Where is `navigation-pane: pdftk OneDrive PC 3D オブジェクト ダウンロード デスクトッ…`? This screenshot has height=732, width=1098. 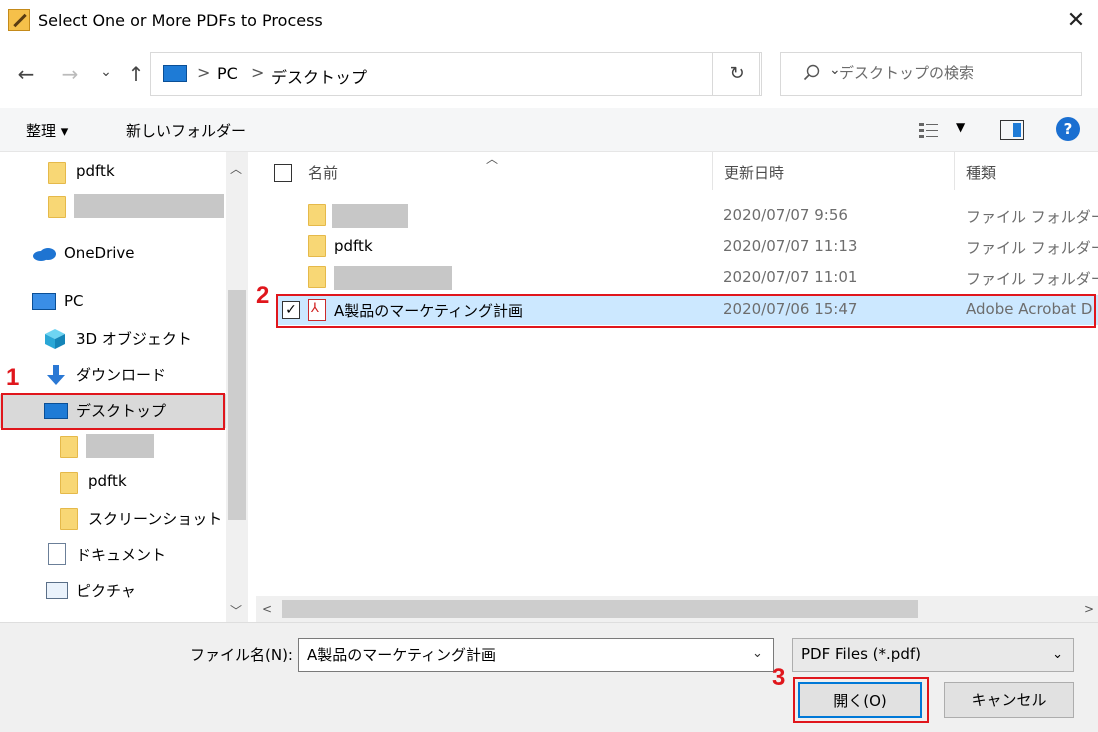 navigation-pane: pdftk OneDrive PC 3D オブジェクト ダウンロード デスクトッ… is located at coordinates (124, 387).